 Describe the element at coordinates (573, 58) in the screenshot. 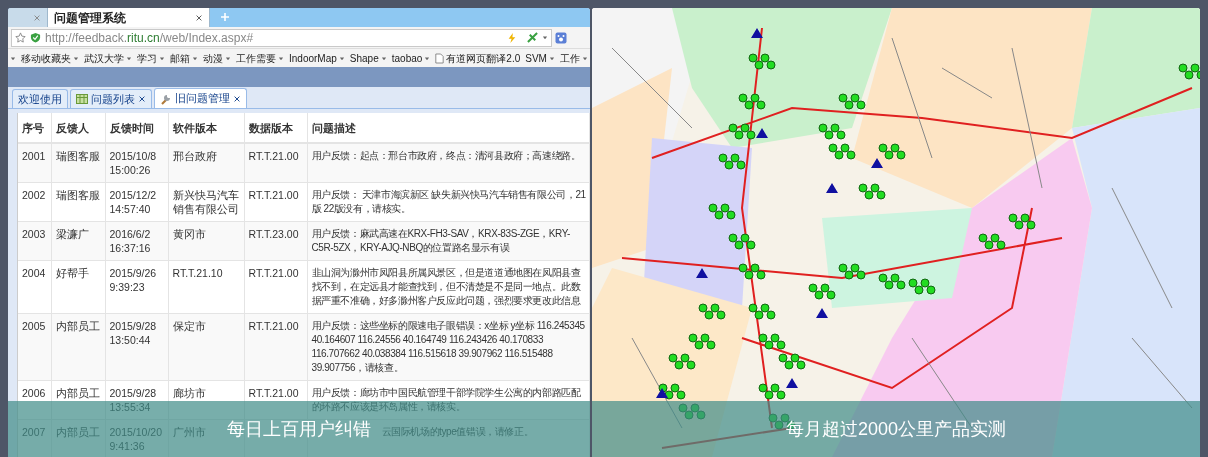

I see `bookmark-item: 工作` at that location.